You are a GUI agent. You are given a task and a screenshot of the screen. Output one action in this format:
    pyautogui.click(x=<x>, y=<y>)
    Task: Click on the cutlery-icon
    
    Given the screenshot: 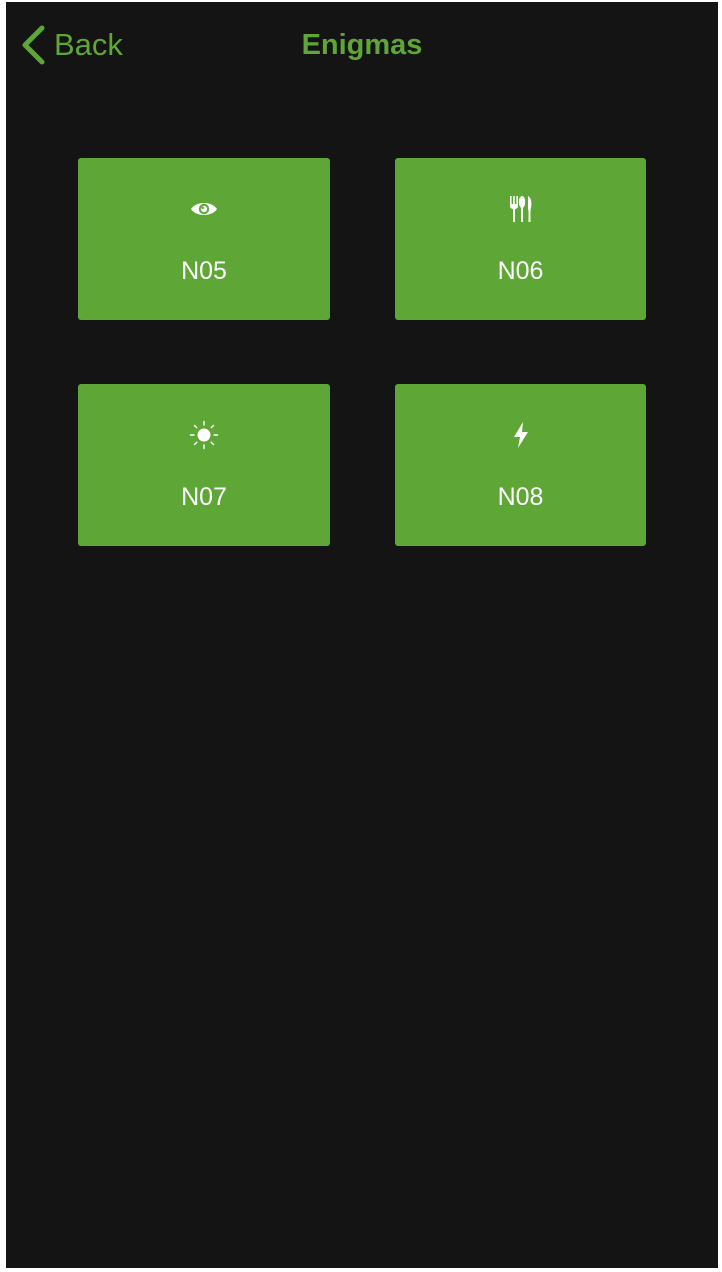 What is the action you would take?
    pyautogui.click(x=520, y=209)
    